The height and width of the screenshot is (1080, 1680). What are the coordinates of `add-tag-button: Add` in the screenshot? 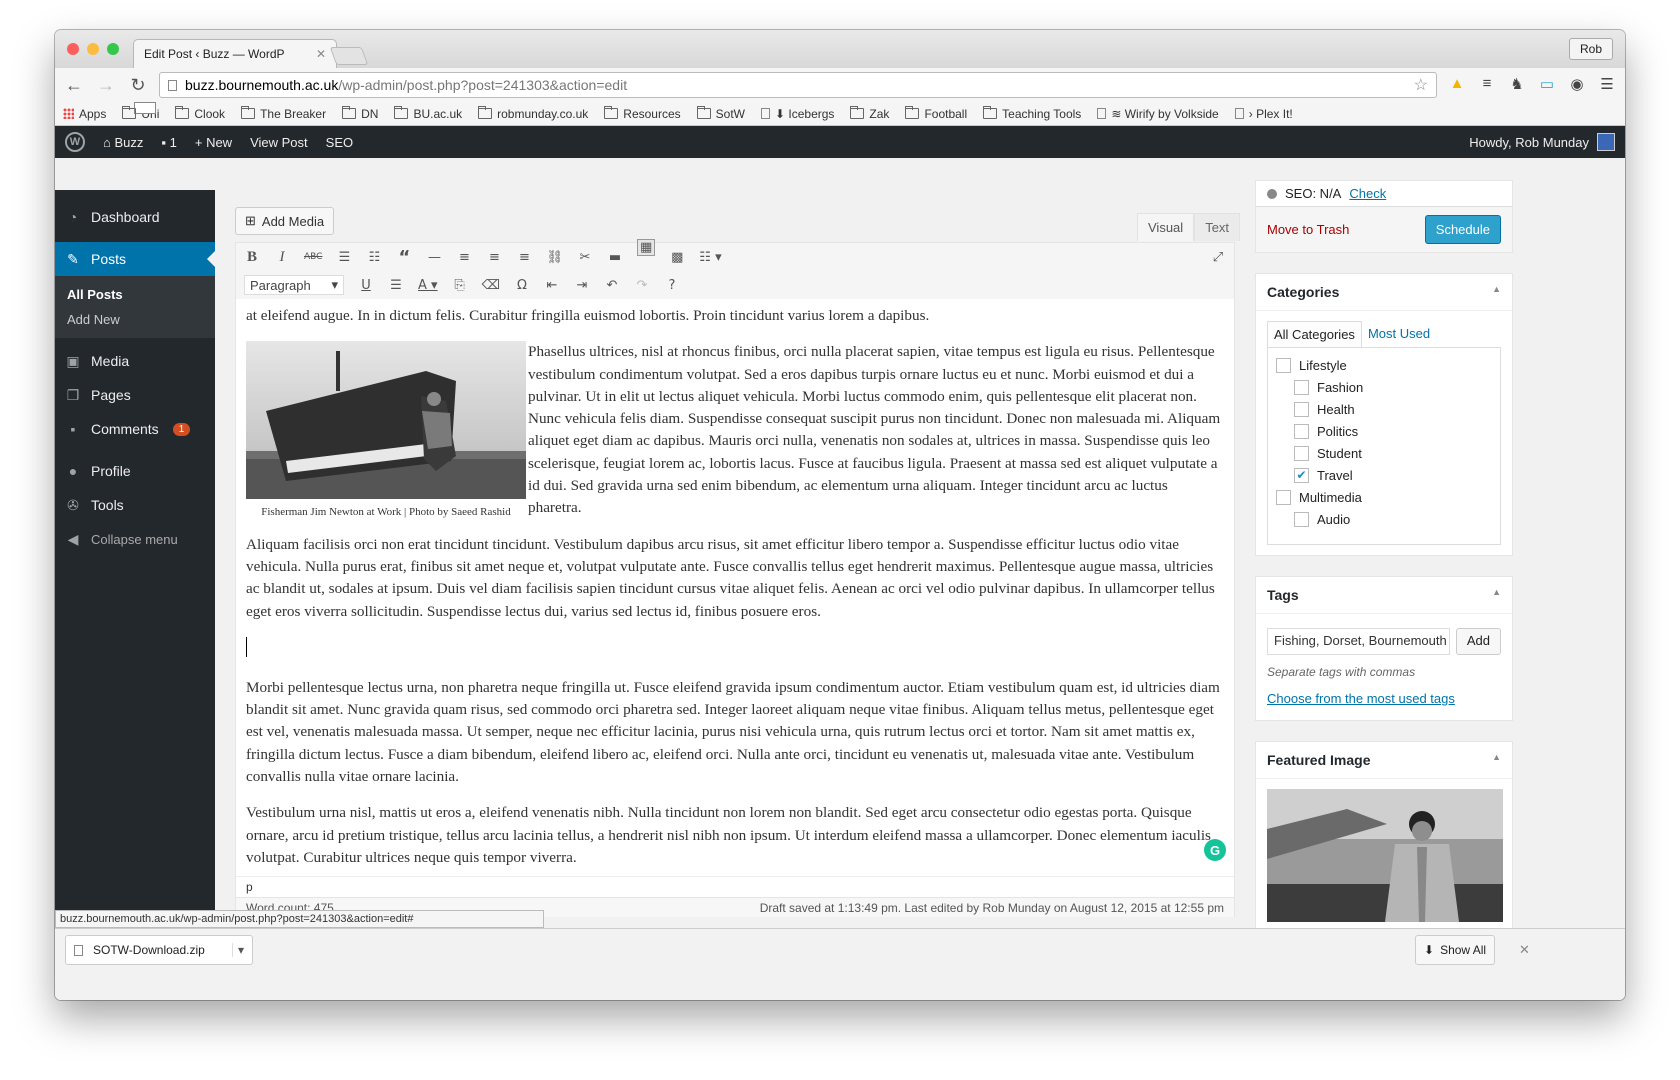 It's located at (1478, 641).